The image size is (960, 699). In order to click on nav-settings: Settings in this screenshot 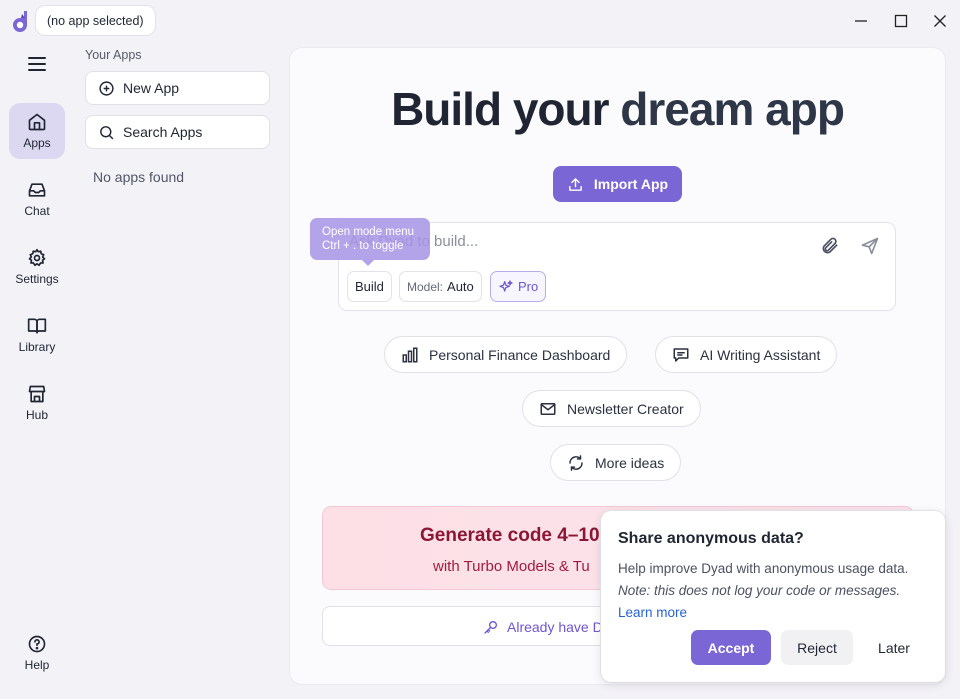, I will do `click(37, 267)`.